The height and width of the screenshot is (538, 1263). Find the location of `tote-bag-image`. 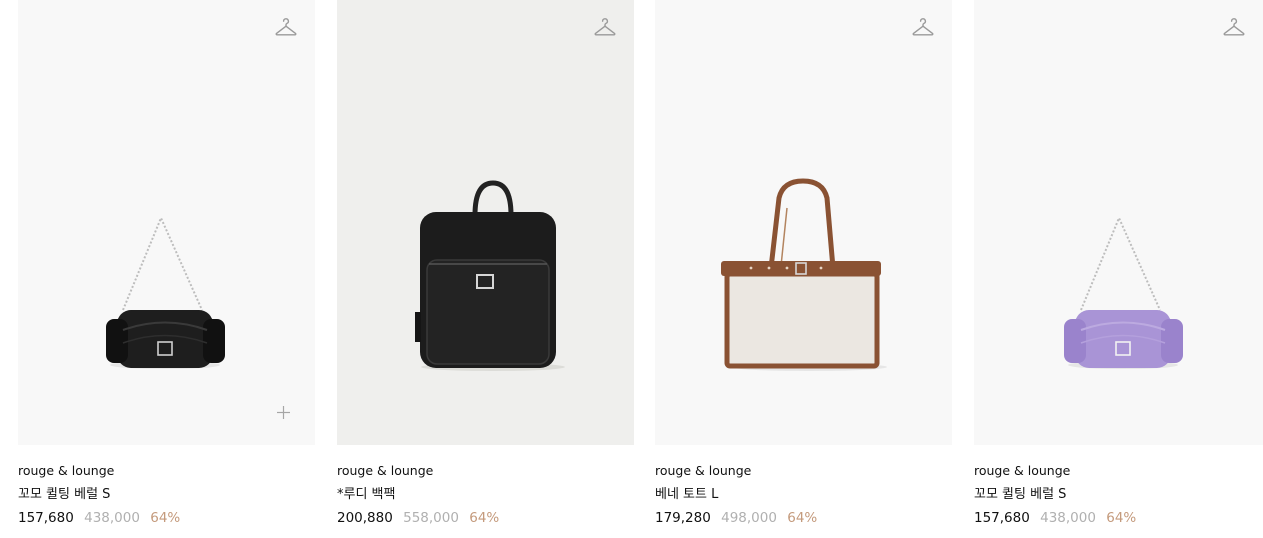

tote-bag-image is located at coordinates (804, 274).